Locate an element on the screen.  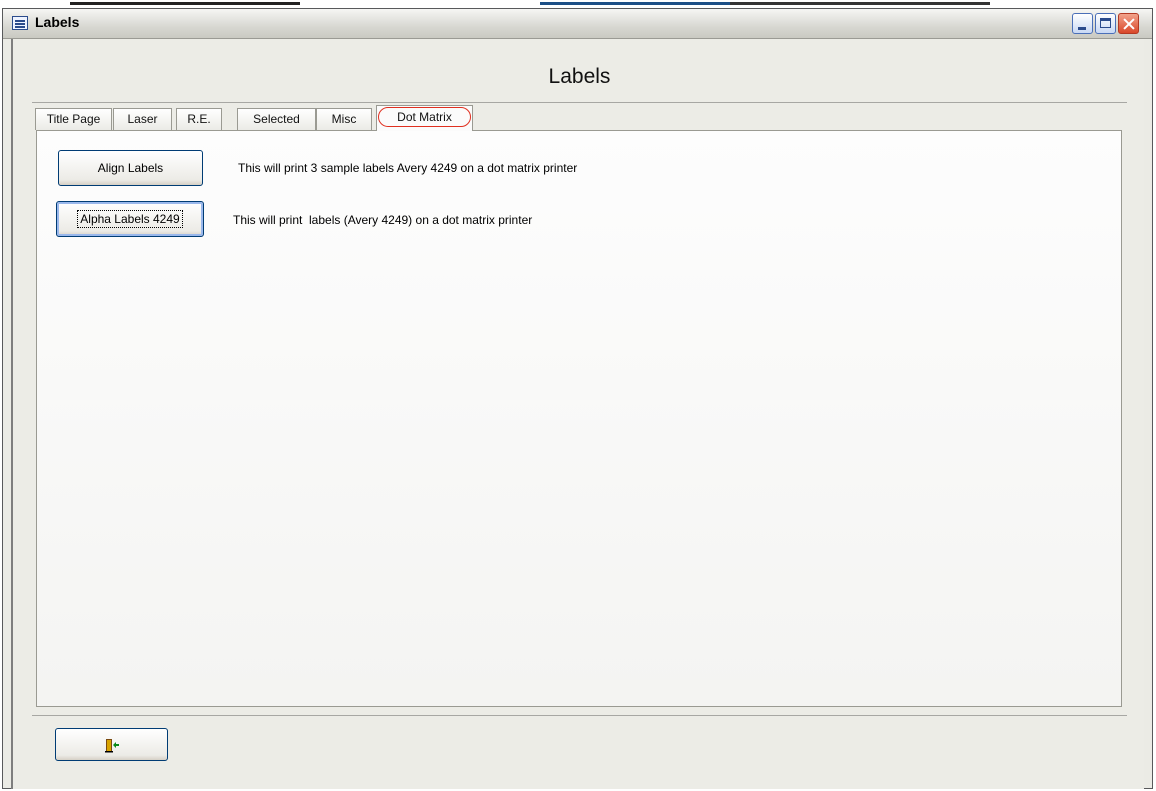
form-icon is located at coordinates (20, 23).